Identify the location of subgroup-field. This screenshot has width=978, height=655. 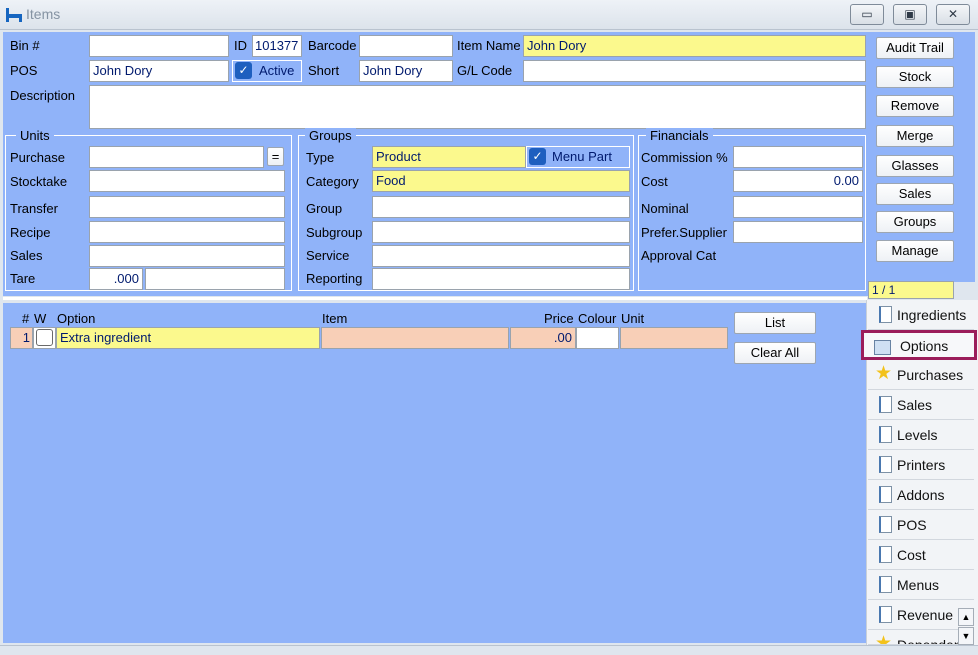
(501, 232).